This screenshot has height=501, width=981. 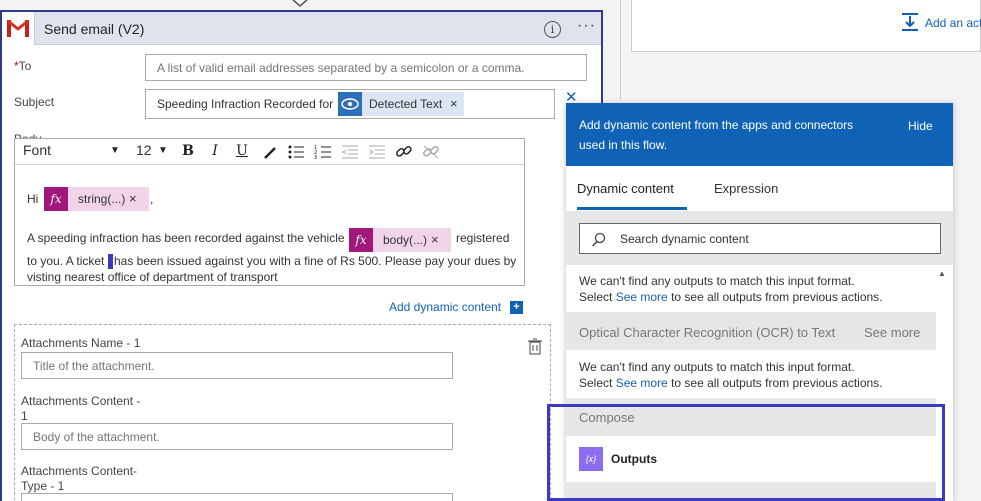 What do you see at coordinates (110, 261) in the screenshot?
I see `text-cursor` at bounding box center [110, 261].